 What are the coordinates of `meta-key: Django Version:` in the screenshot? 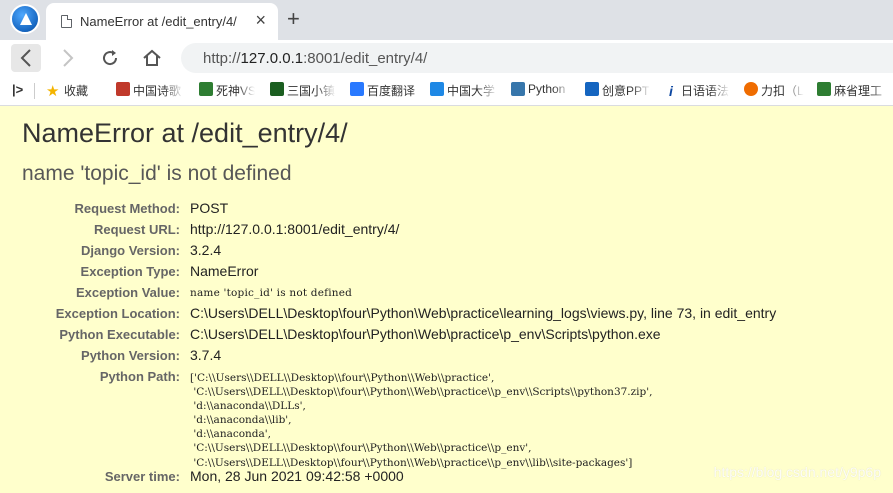 It's located at (130, 250).